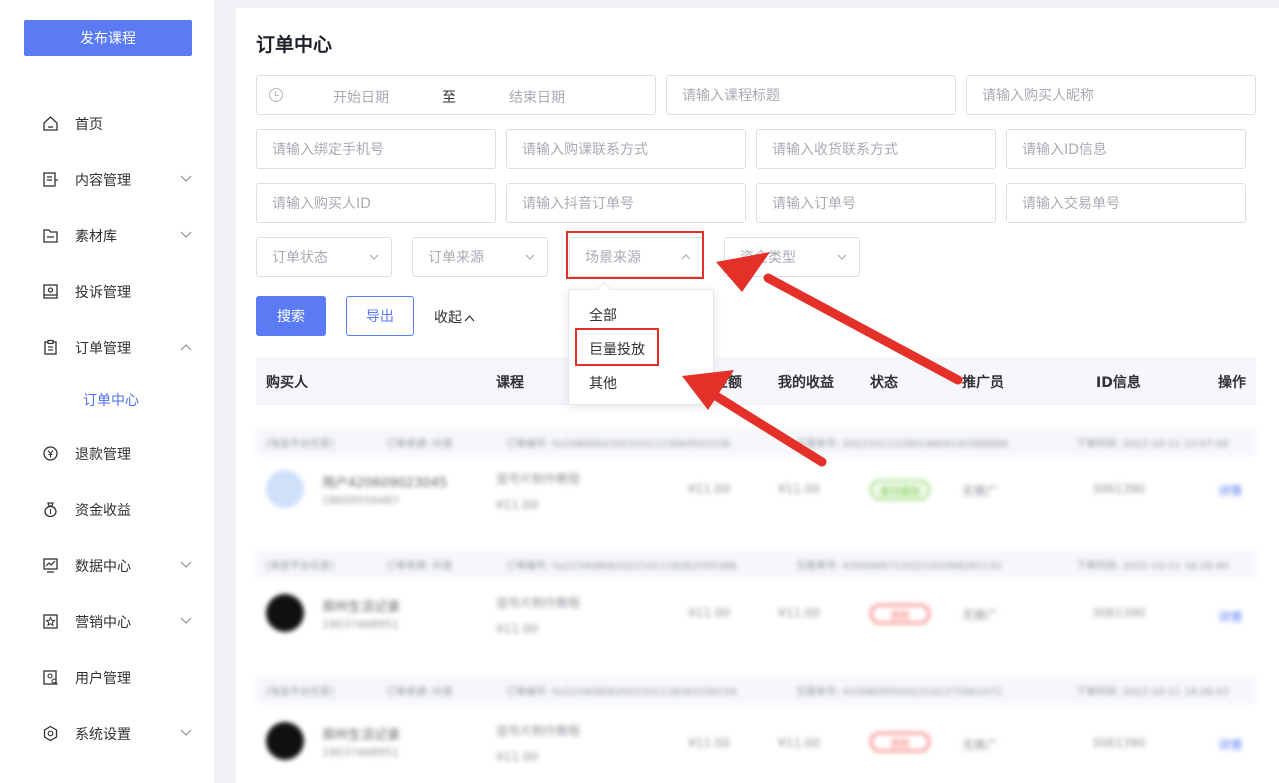 The width and height of the screenshot is (1279, 783). What do you see at coordinates (1119, 743) in the screenshot?
I see `id-info: 3061390` at bounding box center [1119, 743].